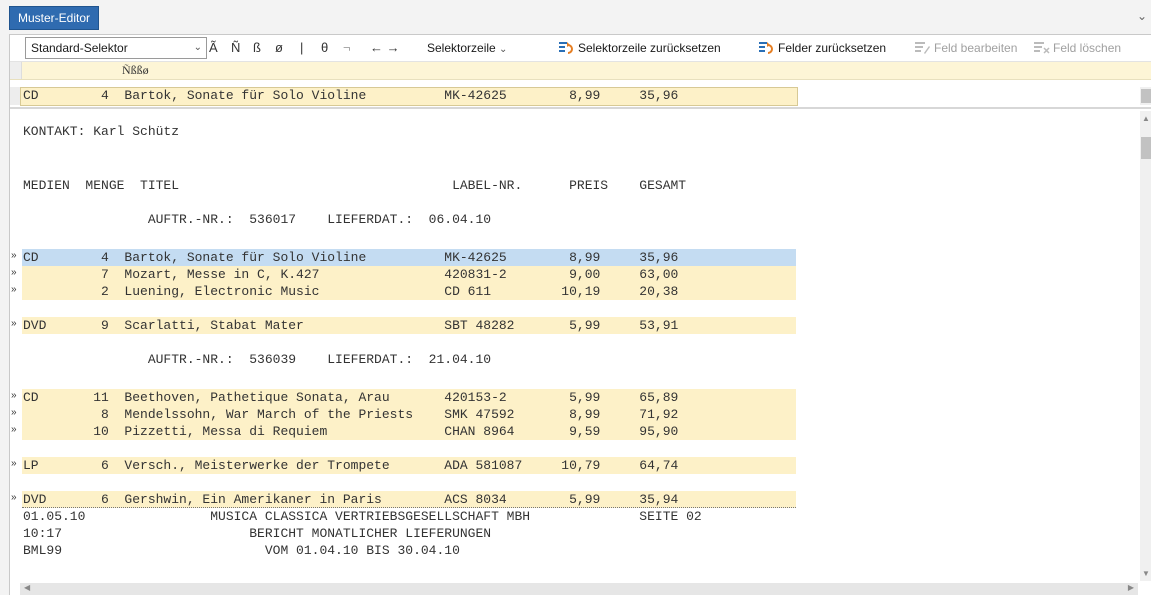 Image resolution: width=1151 pixels, height=595 pixels. What do you see at coordinates (1146, 118) in the screenshot?
I see `scroll-up-icon: ▲` at bounding box center [1146, 118].